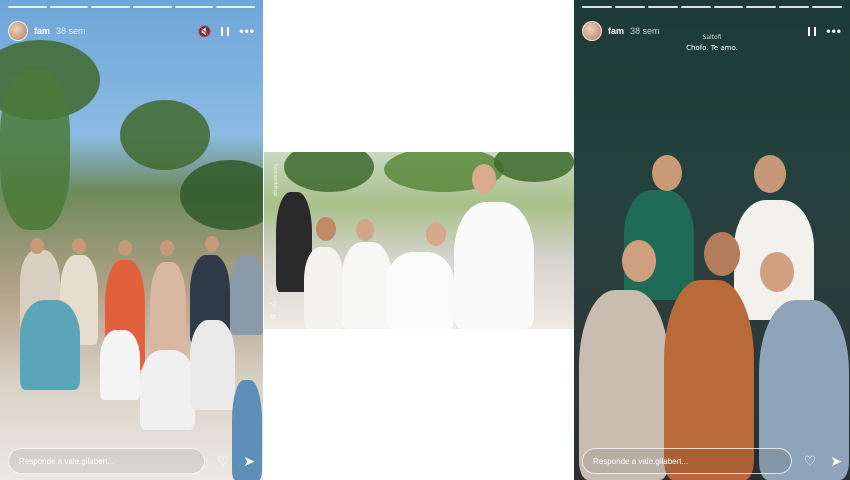 This screenshot has width=850, height=480. Describe the element at coordinates (225, 31) in the screenshot. I see `pause-icon` at that location.